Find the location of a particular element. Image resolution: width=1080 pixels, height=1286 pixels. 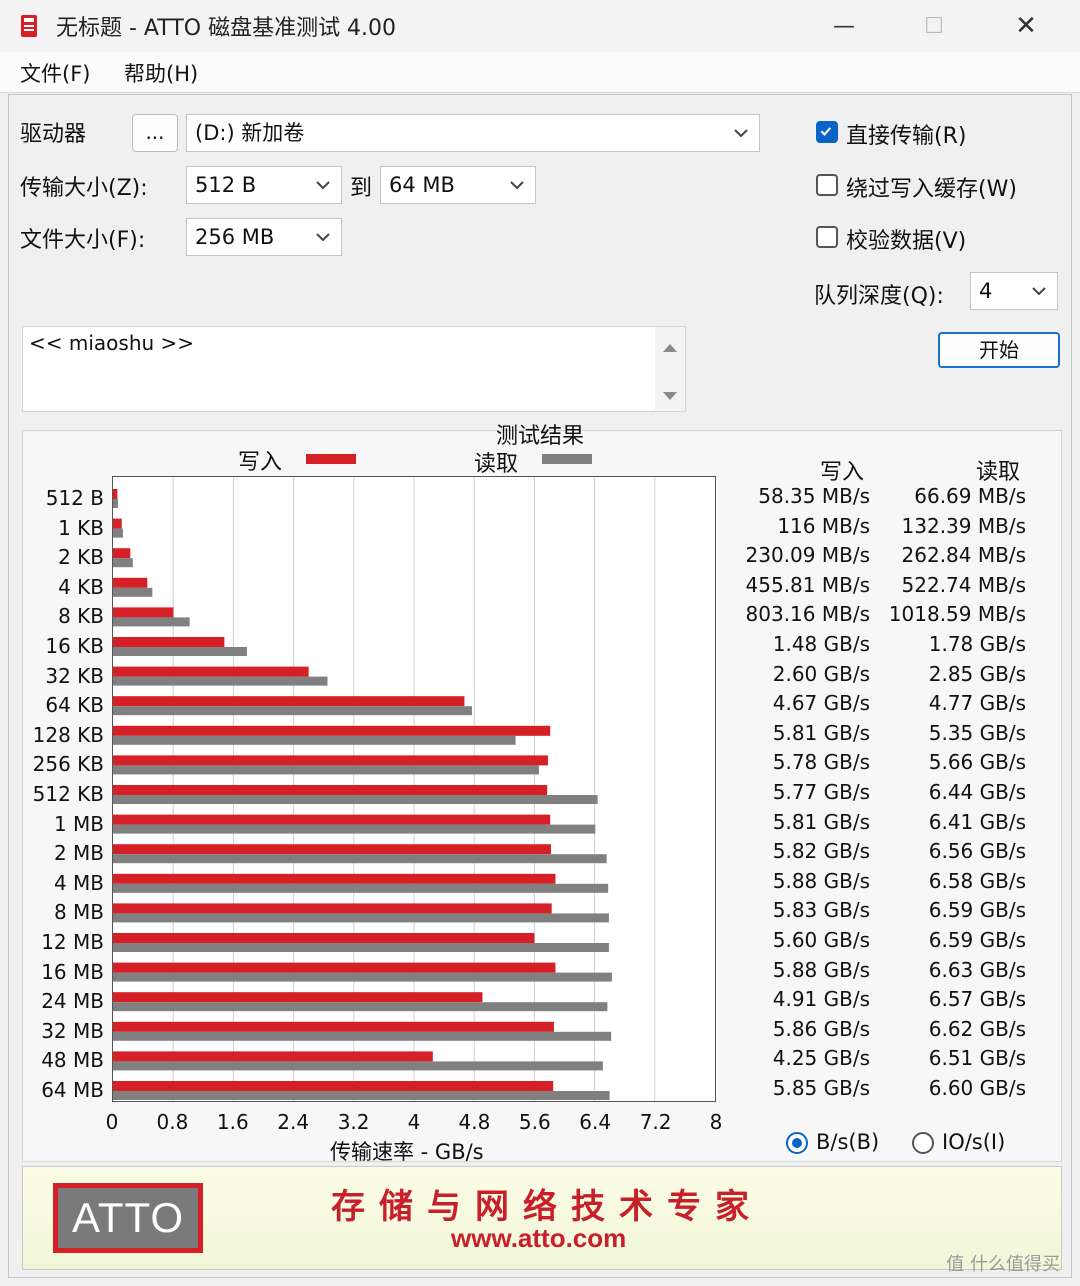

menu-bar: 文件(F) 帮助(H) is located at coordinates (540, 72).